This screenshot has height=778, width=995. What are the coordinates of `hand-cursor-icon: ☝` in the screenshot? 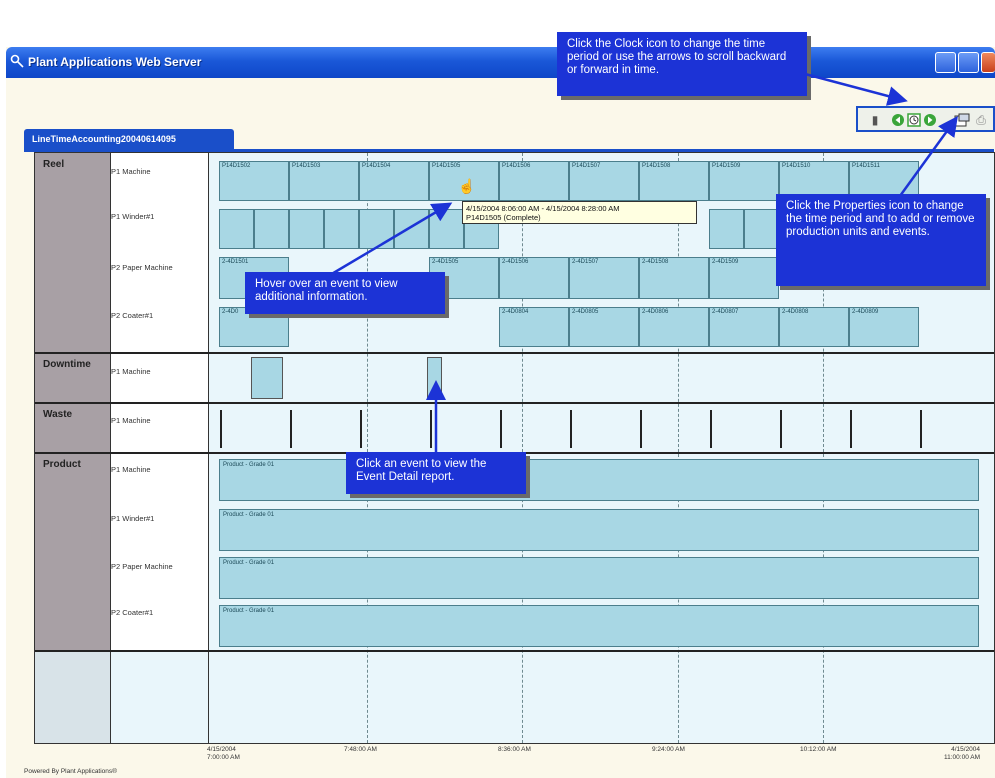 It's located at (467, 186).